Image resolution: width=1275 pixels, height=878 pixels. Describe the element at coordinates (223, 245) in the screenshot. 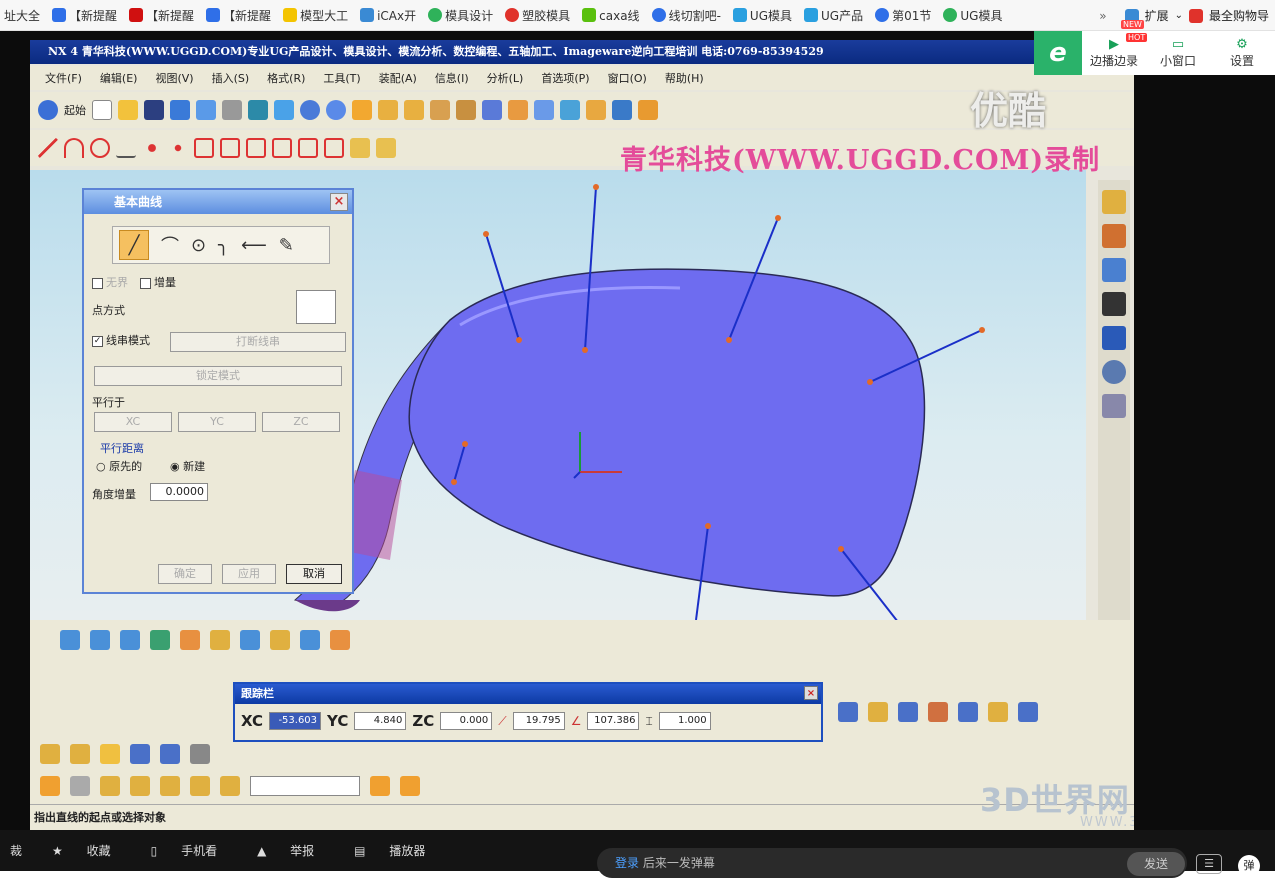

I see `fillet-type-icon: ╮` at that location.